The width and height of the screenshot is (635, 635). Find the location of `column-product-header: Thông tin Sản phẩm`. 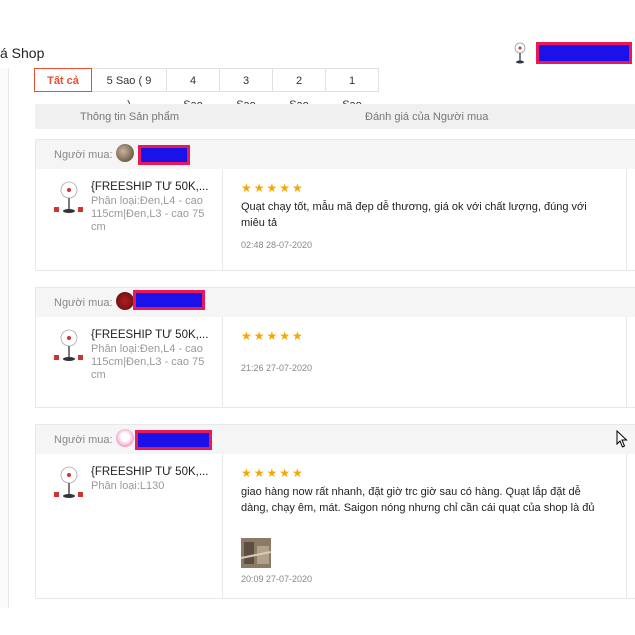

column-product-header: Thông tin Sản phẩm is located at coordinates (130, 117).